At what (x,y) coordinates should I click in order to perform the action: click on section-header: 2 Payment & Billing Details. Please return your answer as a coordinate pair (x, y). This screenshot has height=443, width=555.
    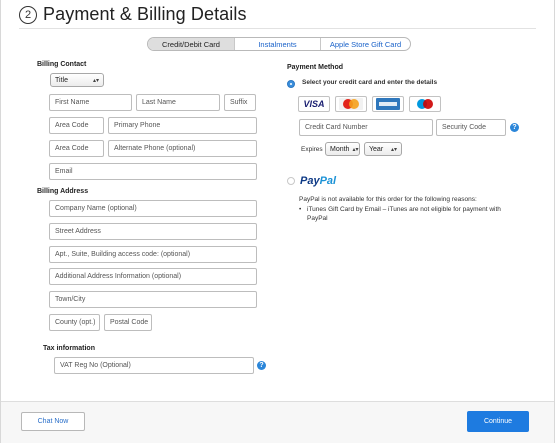
    Looking at the image, I should click on (133, 14).